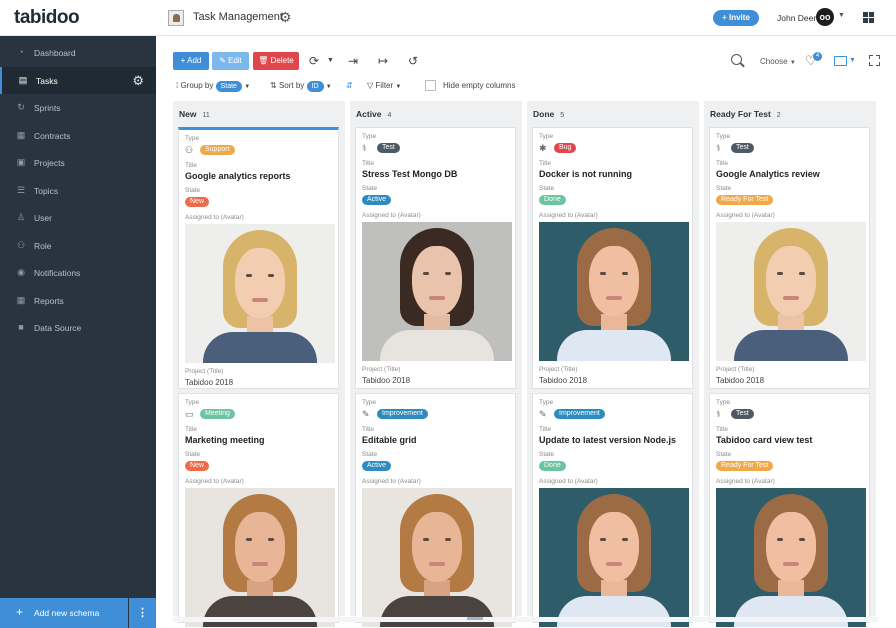 The width and height of the screenshot is (896, 628). Describe the element at coordinates (176, 18) in the screenshot. I see `schema-icon` at that location.